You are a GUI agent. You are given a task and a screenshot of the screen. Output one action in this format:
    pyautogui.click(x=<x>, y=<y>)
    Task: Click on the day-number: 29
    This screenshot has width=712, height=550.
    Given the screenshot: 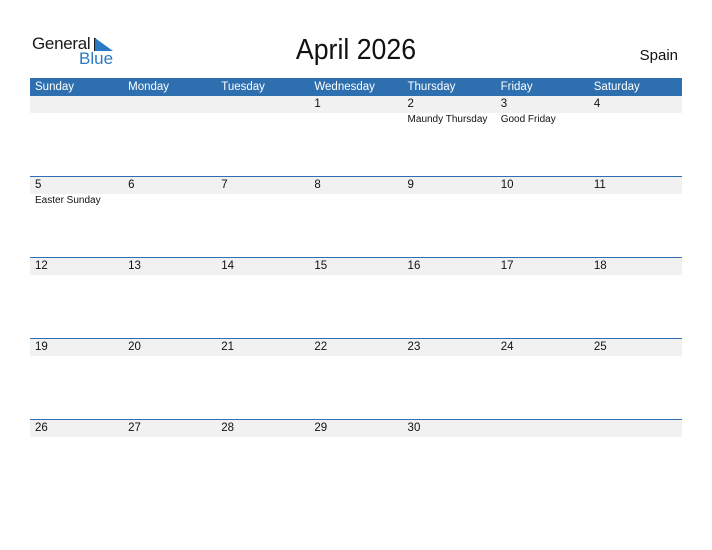 What is the action you would take?
    pyautogui.click(x=321, y=428)
    